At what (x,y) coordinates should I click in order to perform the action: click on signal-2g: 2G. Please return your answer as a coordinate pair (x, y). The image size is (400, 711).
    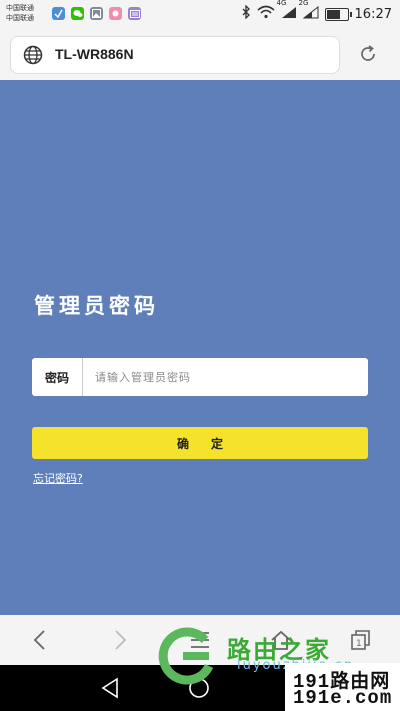
    Looking at the image, I should click on (309, 11).